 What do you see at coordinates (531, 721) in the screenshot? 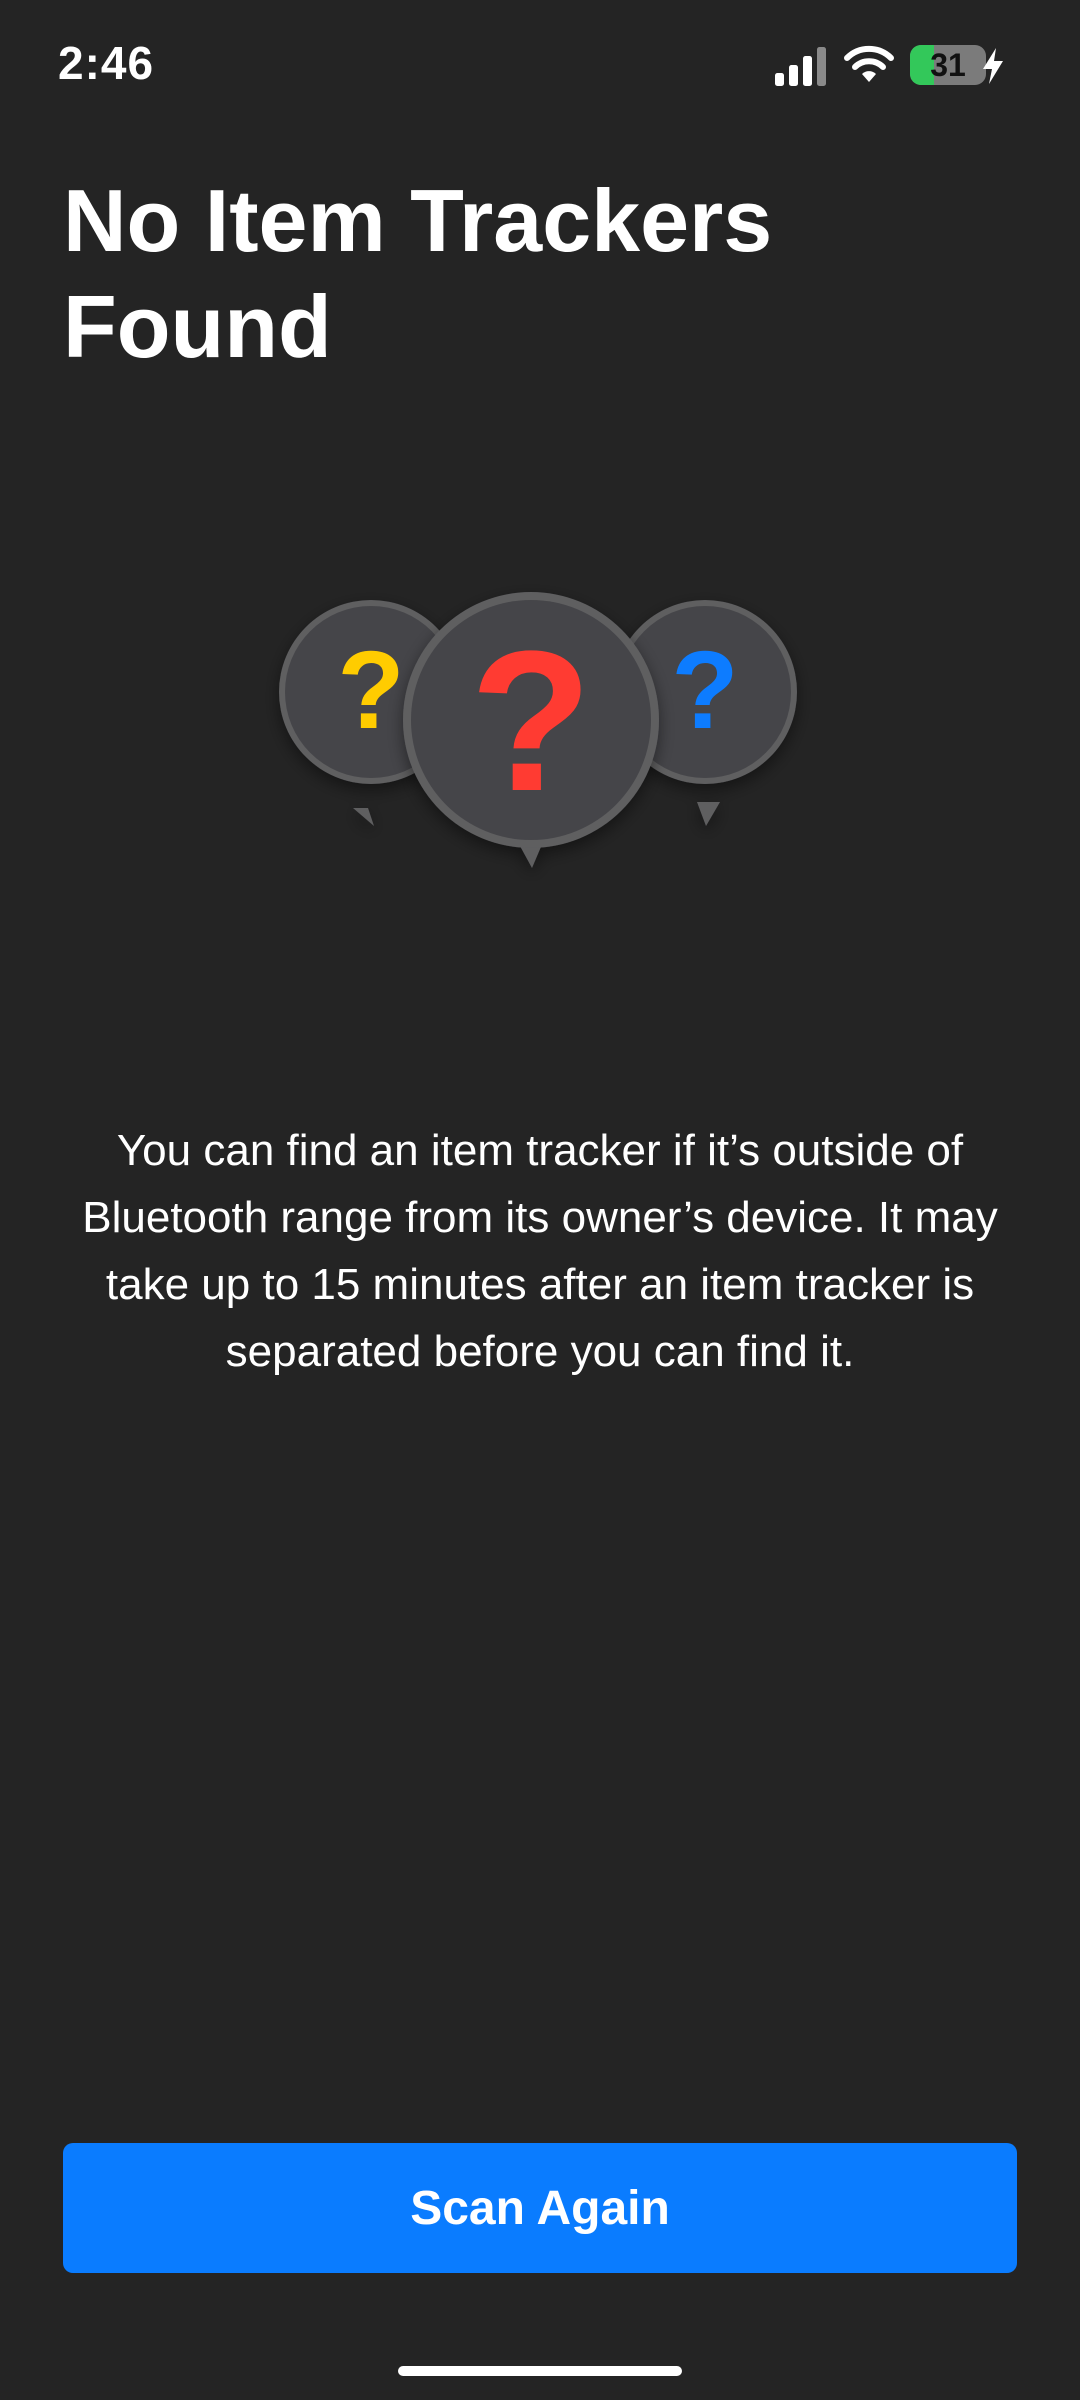
I see `question-mark-red: ?` at bounding box center [531, 721].